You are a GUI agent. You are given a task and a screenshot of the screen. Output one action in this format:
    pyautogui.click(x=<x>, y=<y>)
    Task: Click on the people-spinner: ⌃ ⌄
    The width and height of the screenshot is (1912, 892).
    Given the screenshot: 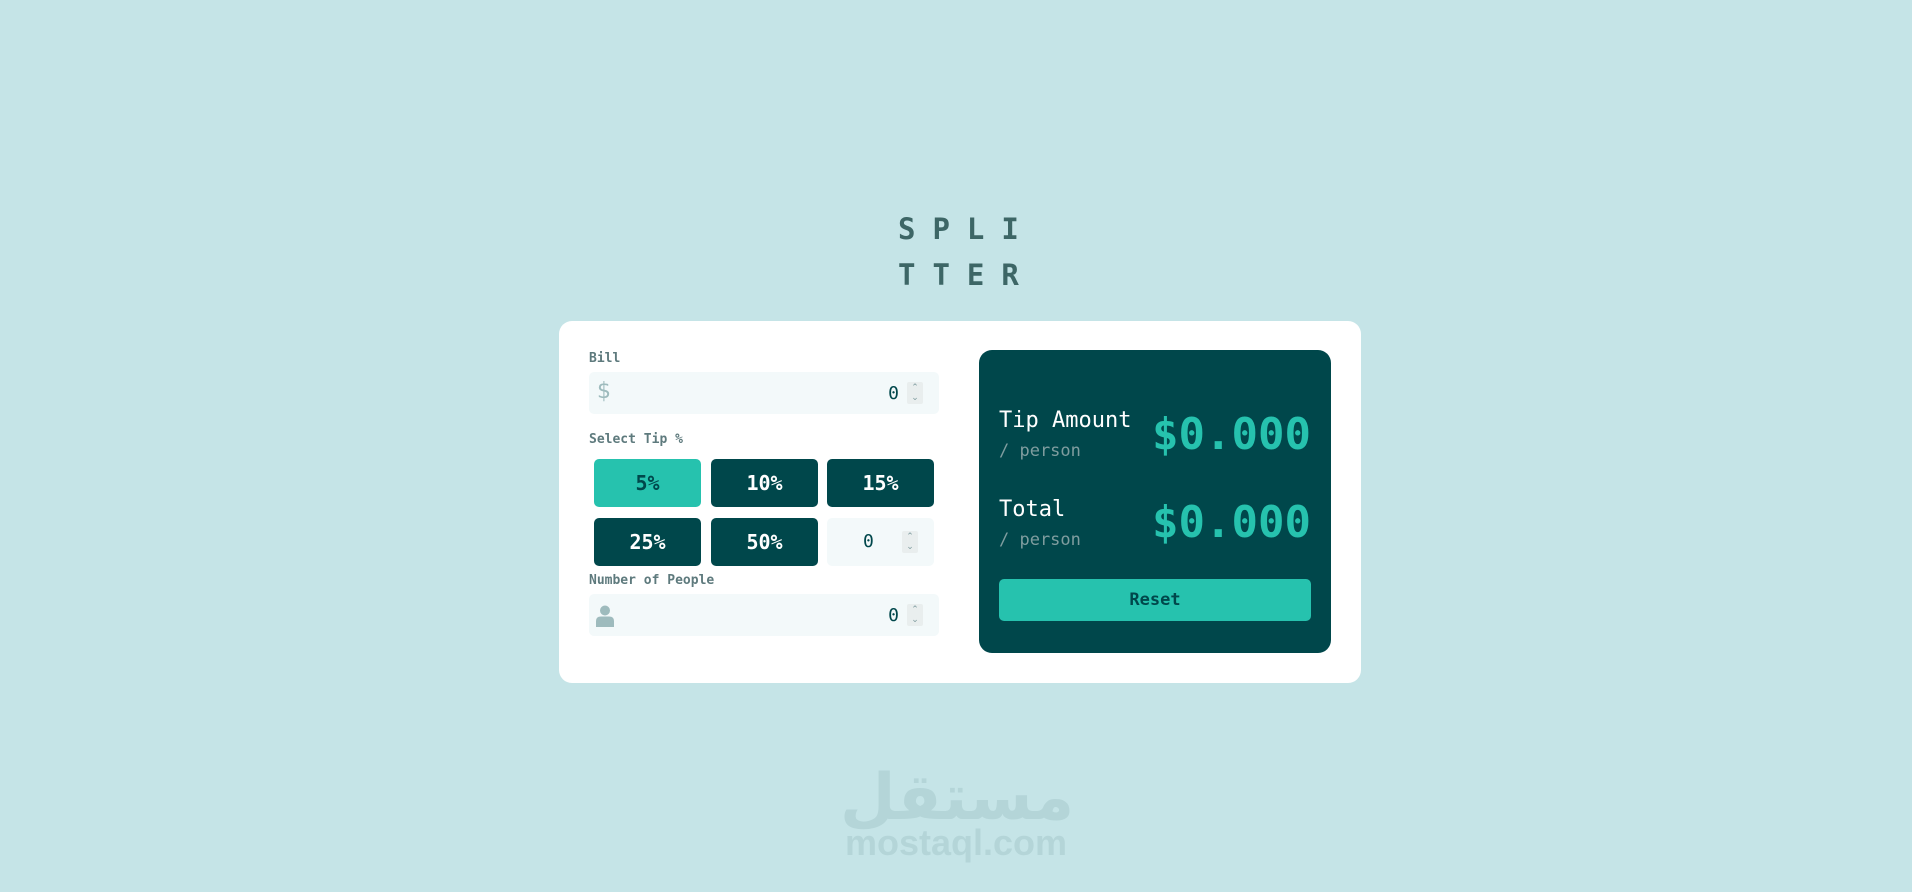 What is the action you would take?
    pyautogui.click(x=915, y=615)
    